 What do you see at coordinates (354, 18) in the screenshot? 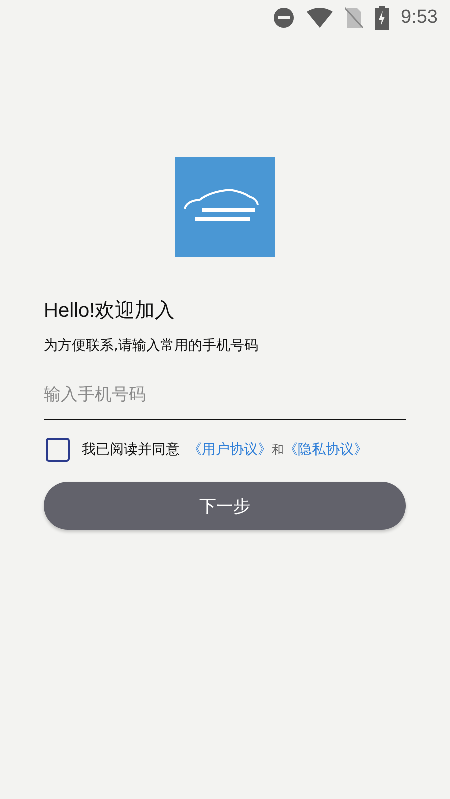
I see `no-sim-icon` at bounding box center [354, 18].